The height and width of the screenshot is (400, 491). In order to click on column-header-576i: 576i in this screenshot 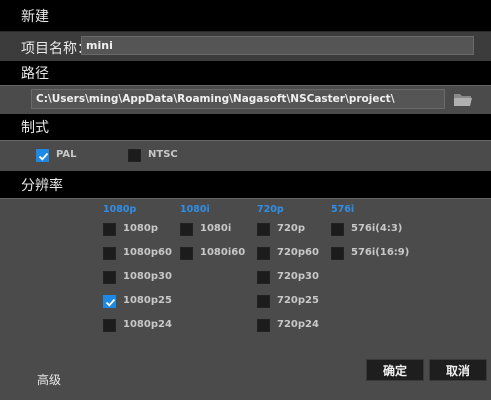, I will do `click(343, 209)`.